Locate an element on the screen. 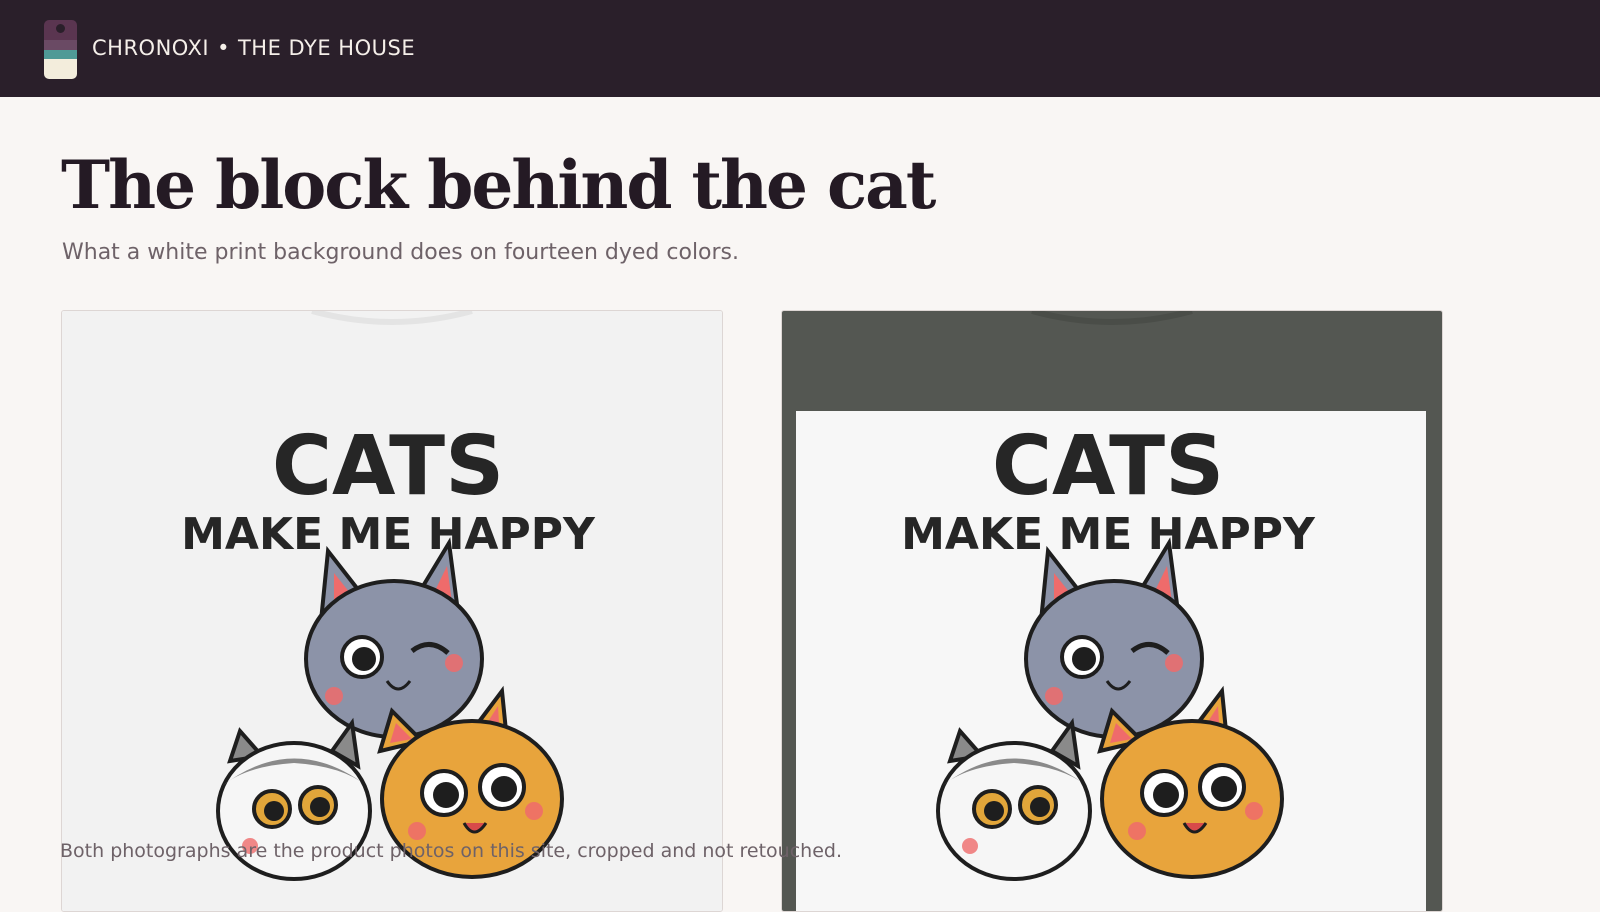 The width and height of the screenshot is (1600, 912). top-bar: CHRONOXI • THE DYE HOUSE is located at coordinates (800, 48).